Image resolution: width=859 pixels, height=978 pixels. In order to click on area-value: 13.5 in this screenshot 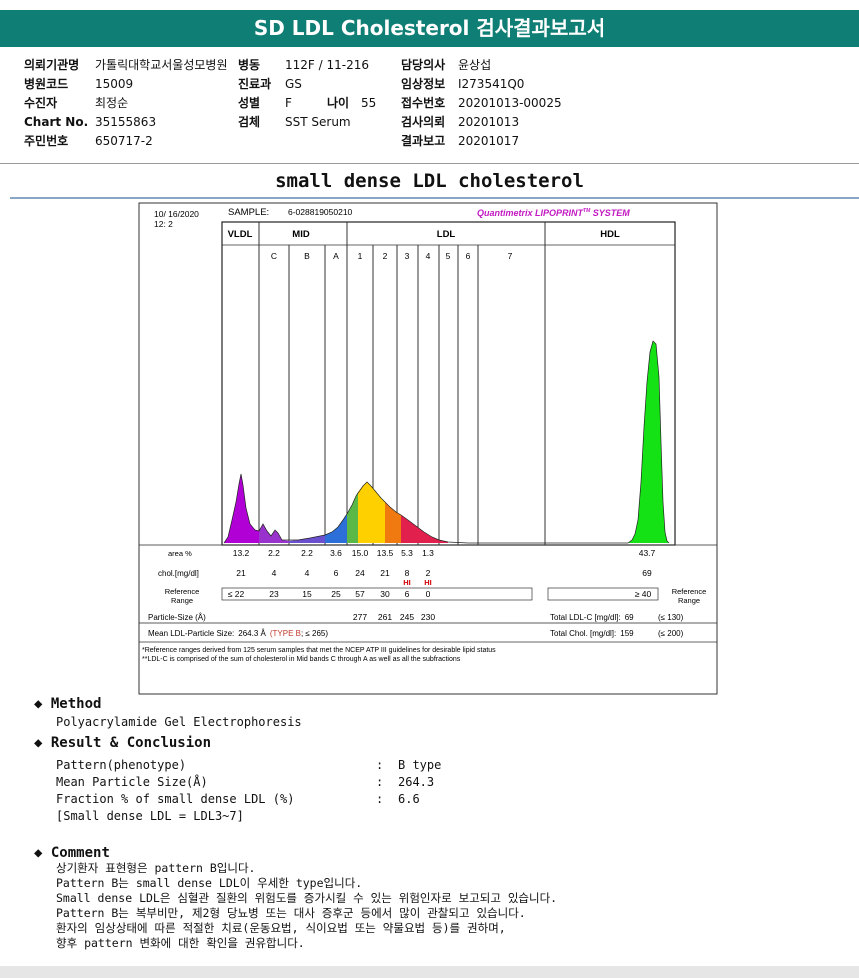, I will do `click(385, 553)`.